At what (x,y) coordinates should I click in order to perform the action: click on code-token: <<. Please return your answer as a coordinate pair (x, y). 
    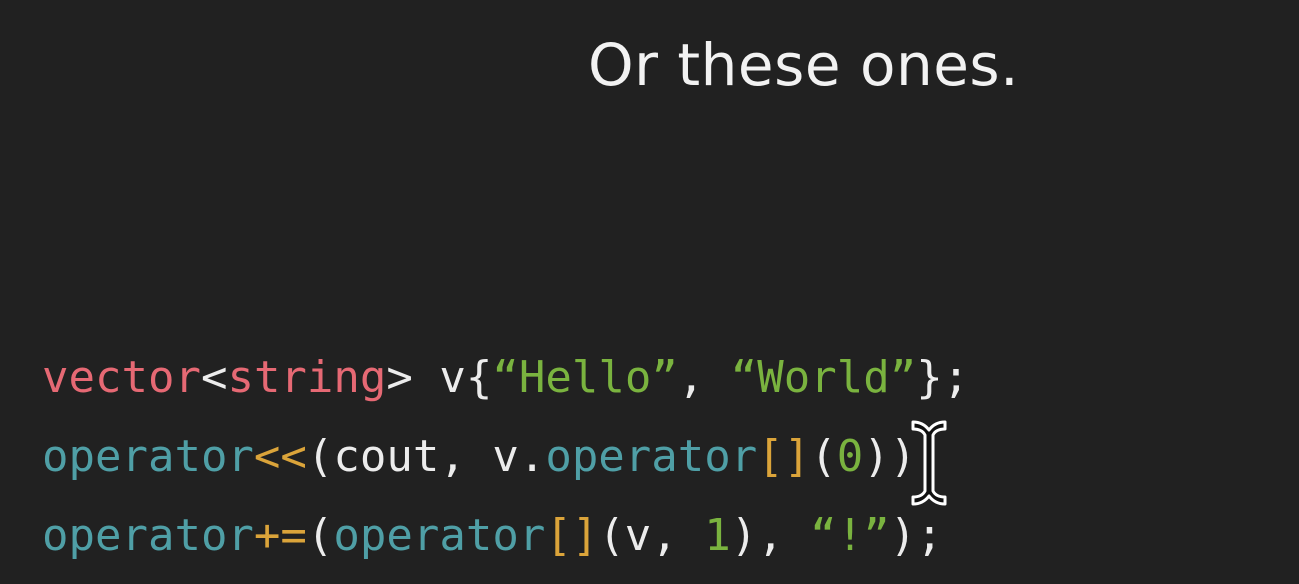
    Looking at the image, I should click on (280, 456).